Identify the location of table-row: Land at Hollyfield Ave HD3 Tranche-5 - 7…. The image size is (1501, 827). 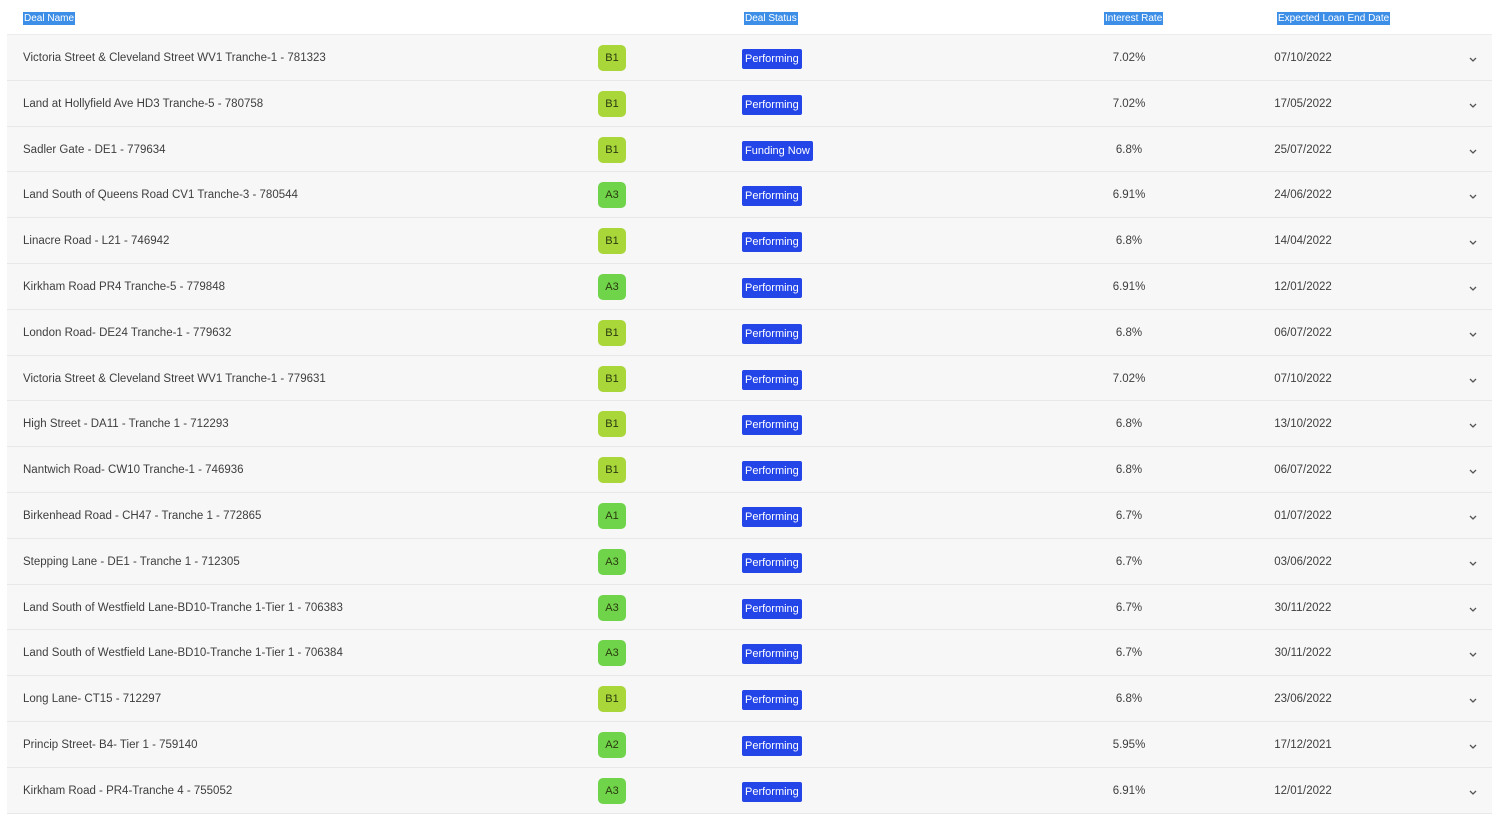
(749, 103).